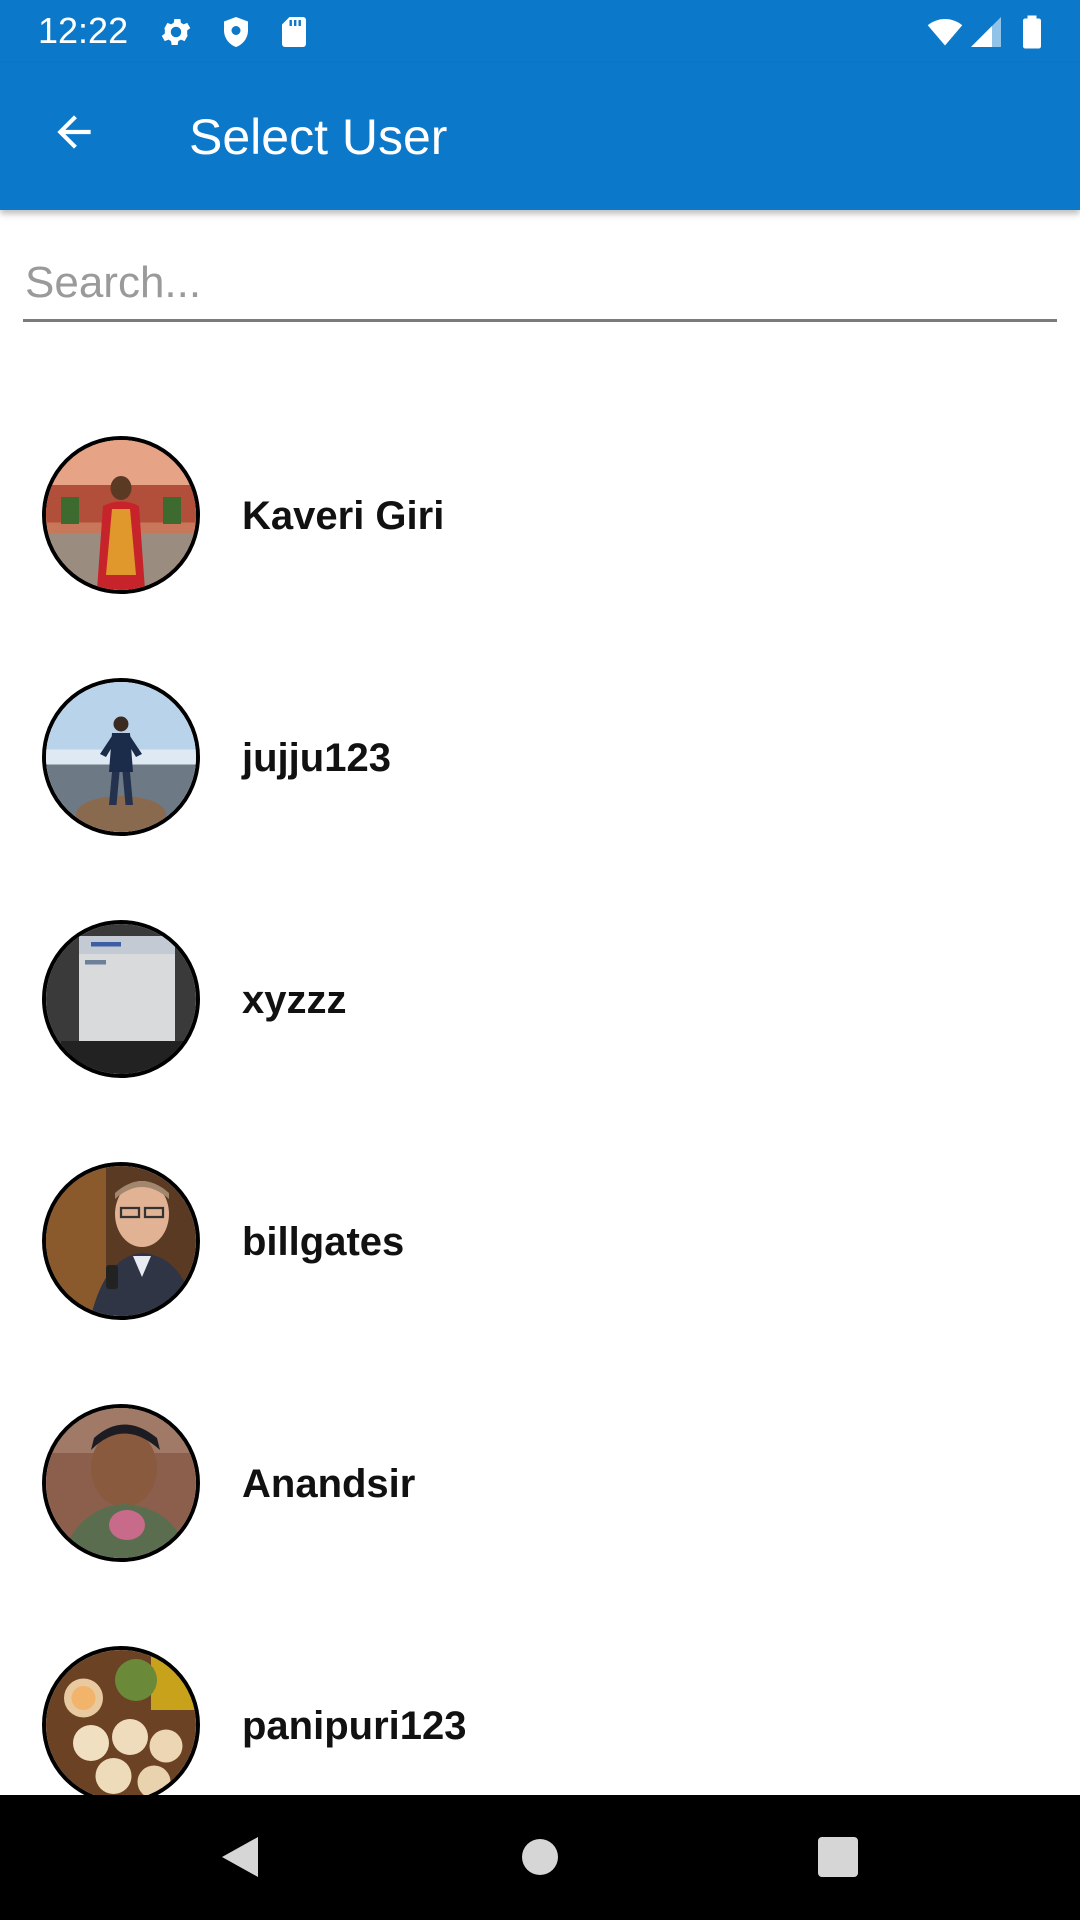  I want to click on signal-icon, so click(986, 32).